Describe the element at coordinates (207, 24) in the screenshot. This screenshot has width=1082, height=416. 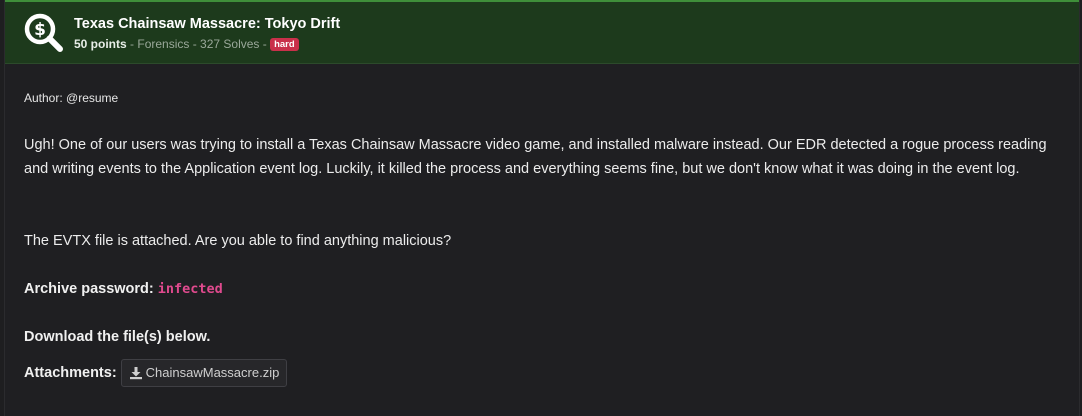
I see `challenge-title: Texas Chainsaw Massacre: Tokyo Drift` at that location.